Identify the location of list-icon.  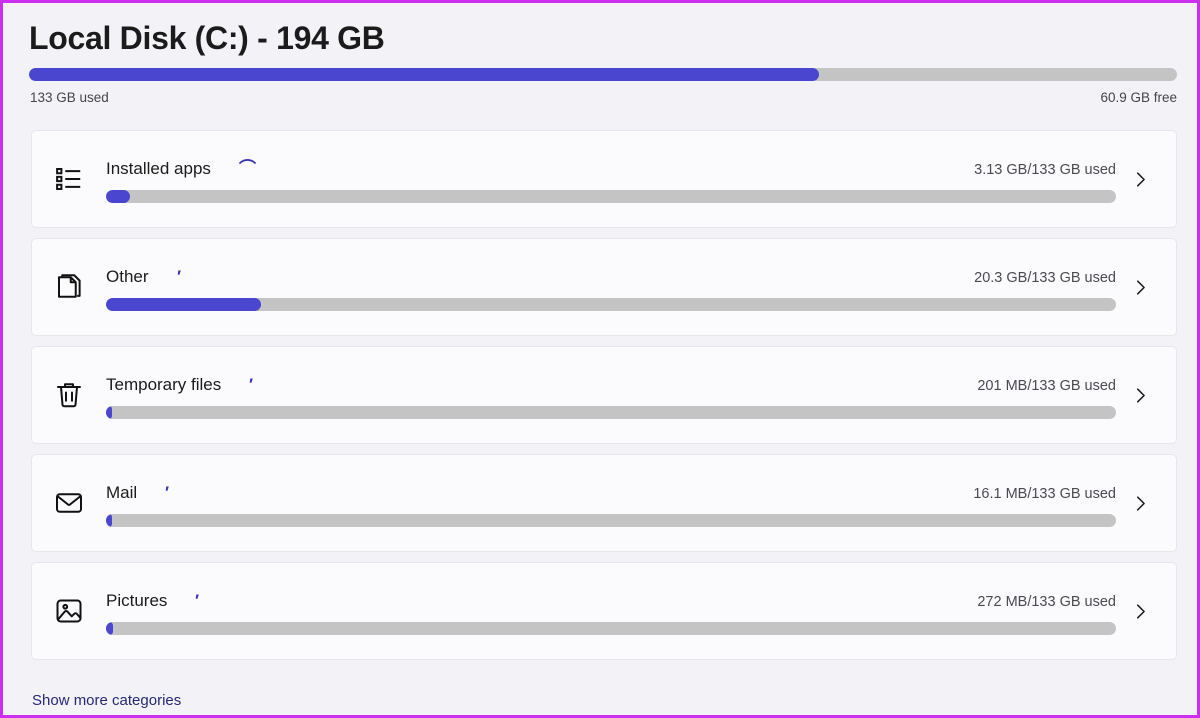
(69, 179).